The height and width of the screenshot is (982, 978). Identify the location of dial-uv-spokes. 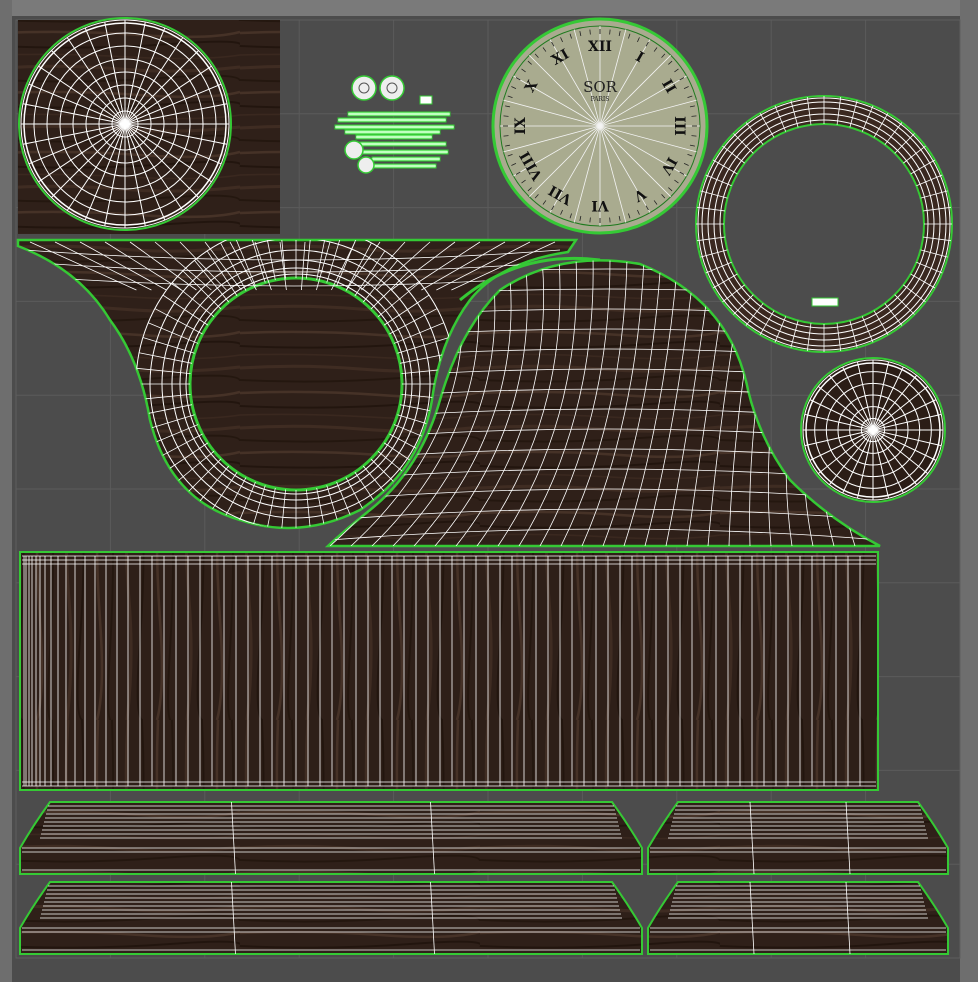
(600, 126).